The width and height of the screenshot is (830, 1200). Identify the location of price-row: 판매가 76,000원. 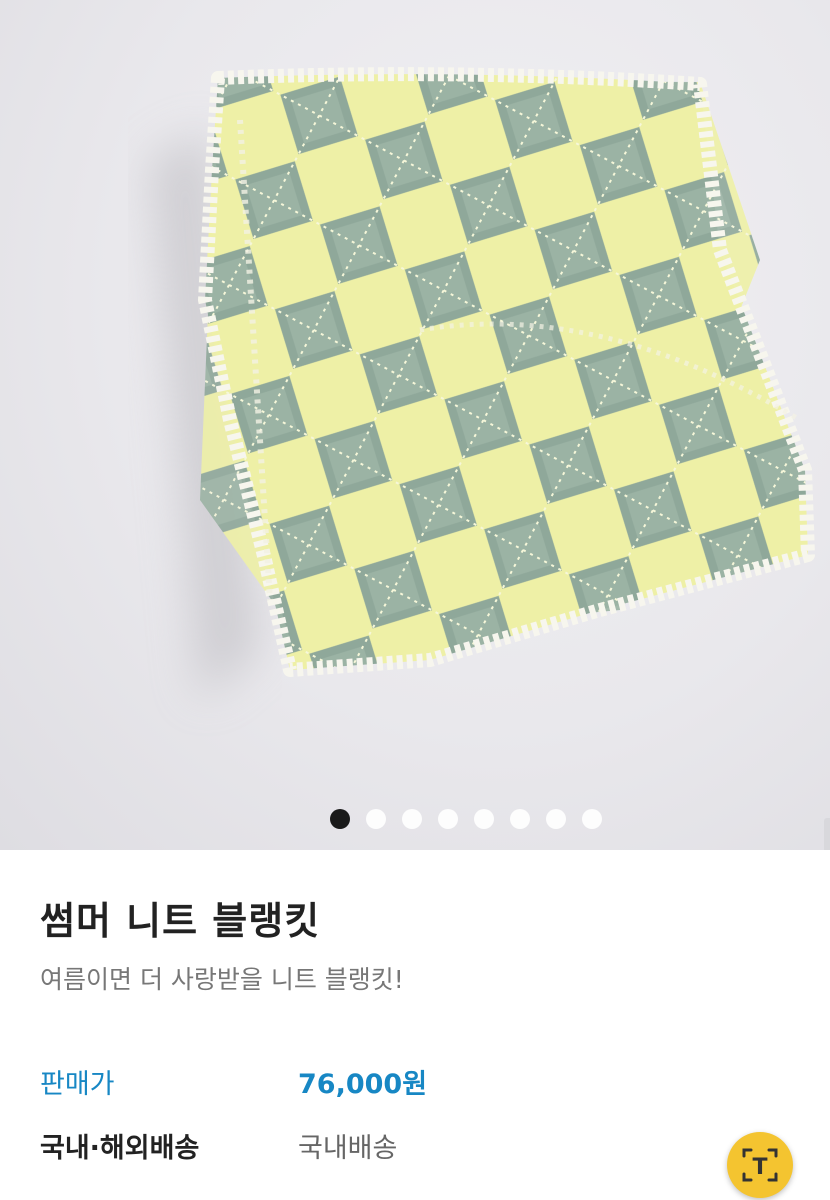
(390, 1082).